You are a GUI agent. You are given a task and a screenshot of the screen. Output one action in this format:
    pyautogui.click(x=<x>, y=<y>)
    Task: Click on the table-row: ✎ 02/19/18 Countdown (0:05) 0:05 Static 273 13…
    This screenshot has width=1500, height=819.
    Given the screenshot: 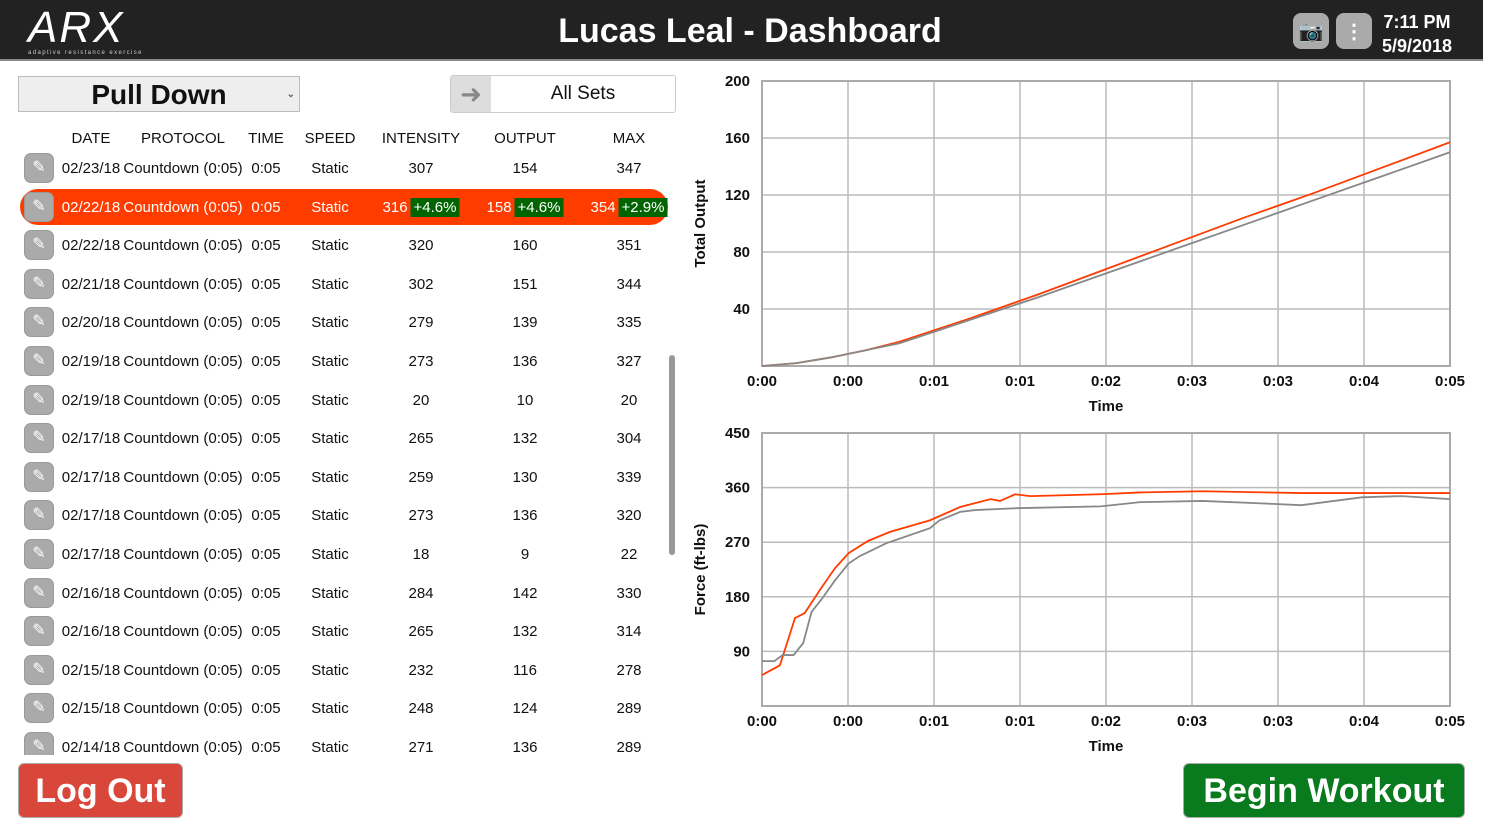 What is the action you would take?
    pyautogui.click(x=344, y=361)
    